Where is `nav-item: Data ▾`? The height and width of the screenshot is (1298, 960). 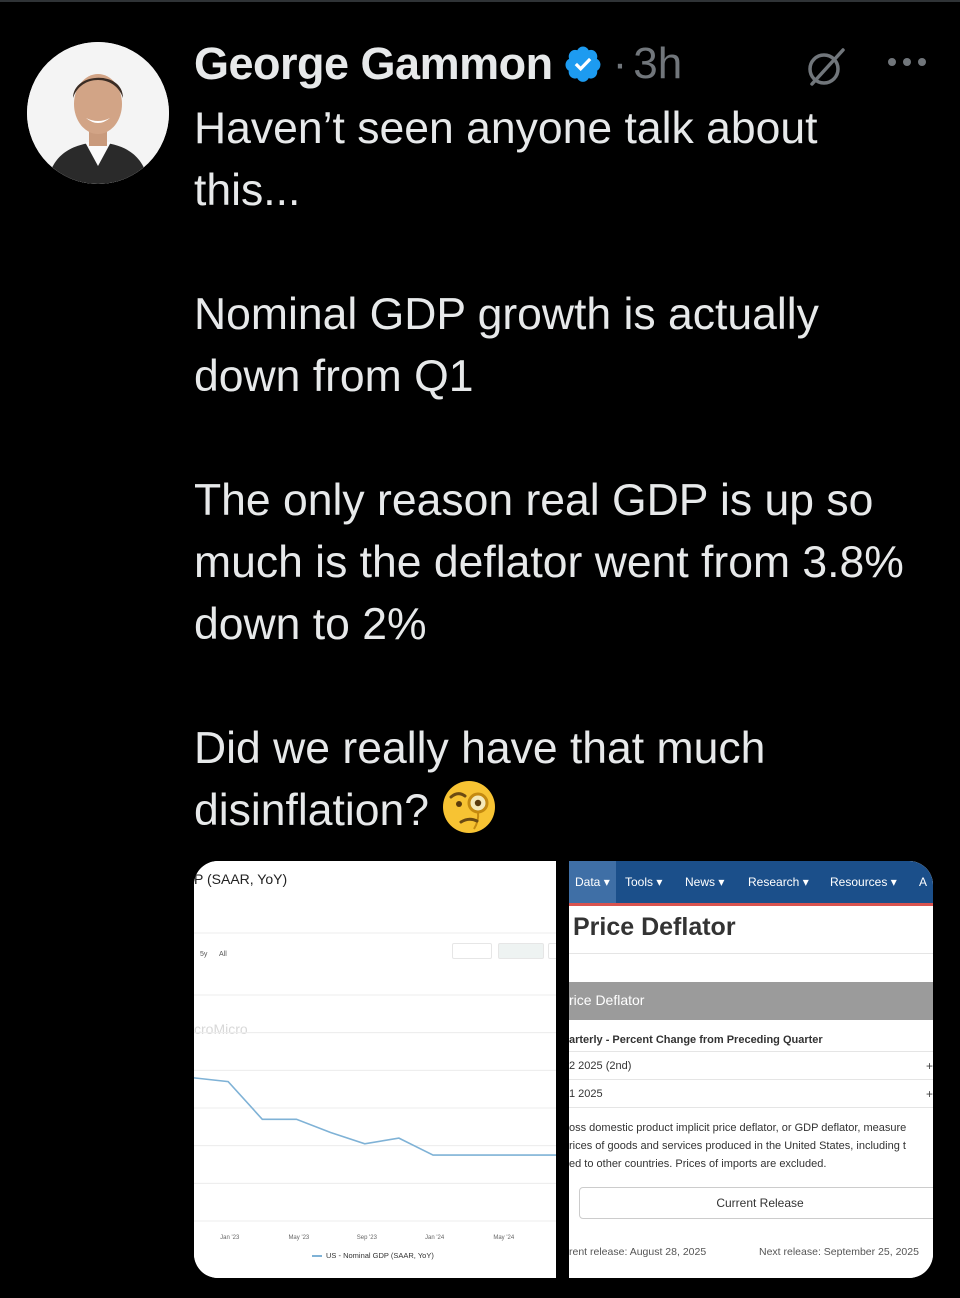 nav-item: Data ▾ is located at coordinates (592, 882).